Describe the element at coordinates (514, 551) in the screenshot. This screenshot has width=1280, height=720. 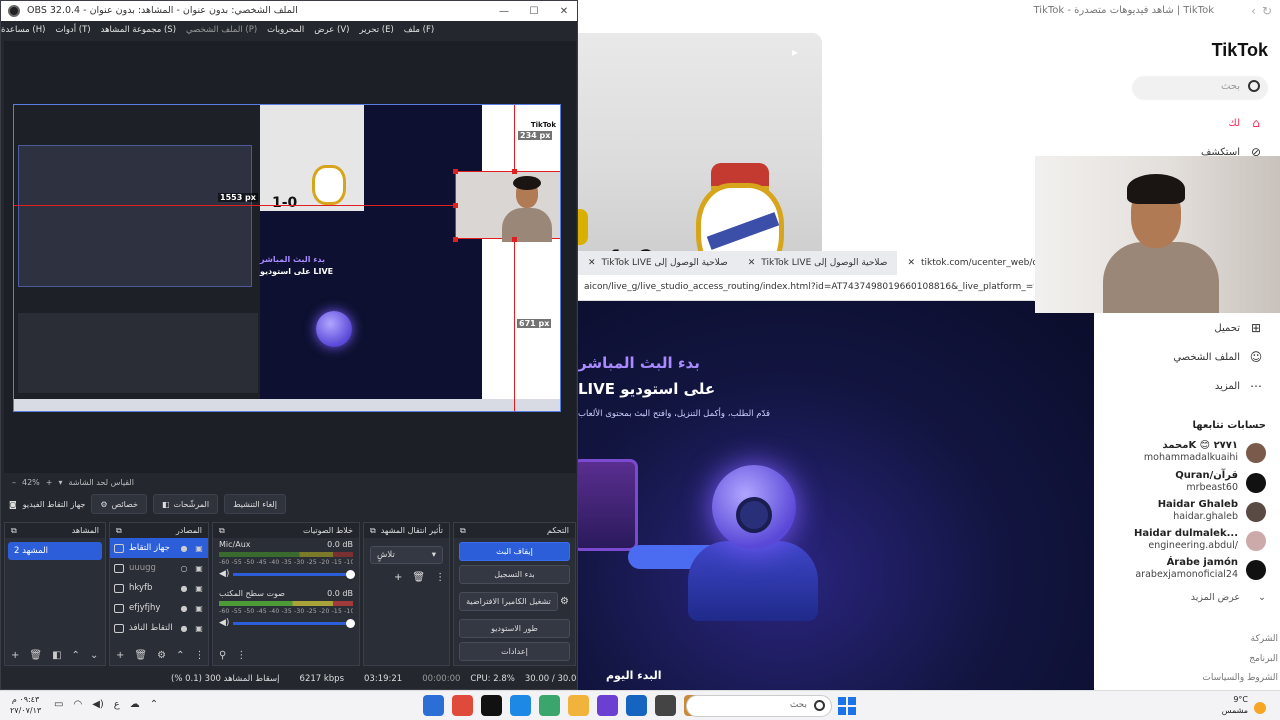
I see `stop-streaming-button: إيقاف البث` at that location.